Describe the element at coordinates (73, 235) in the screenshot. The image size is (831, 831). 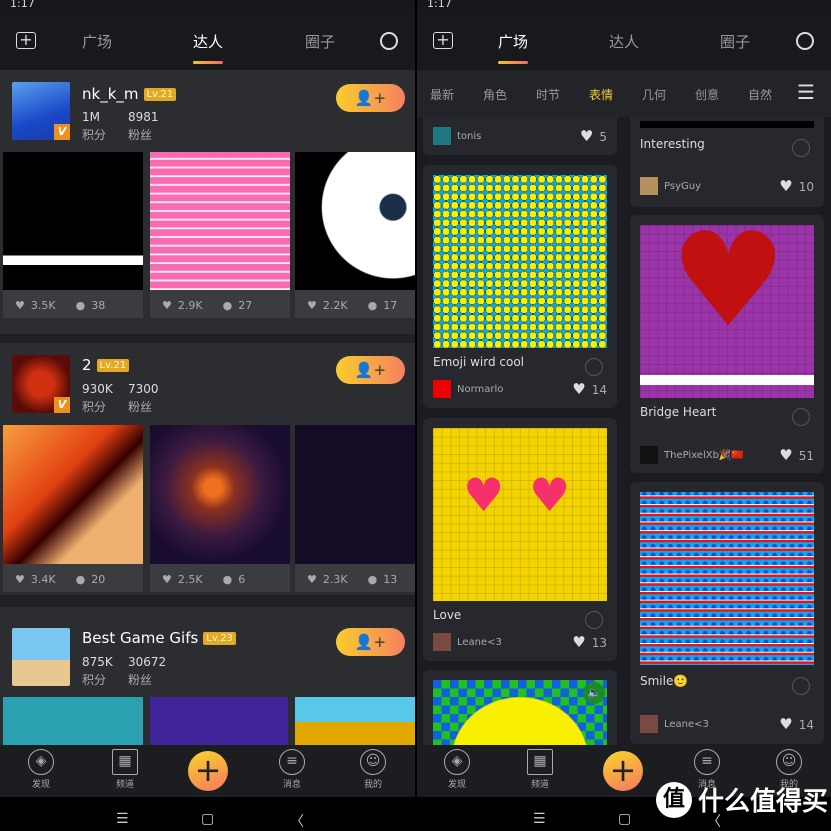
I see `work-thumb: ♥ 3.5K ● 38` at that location.